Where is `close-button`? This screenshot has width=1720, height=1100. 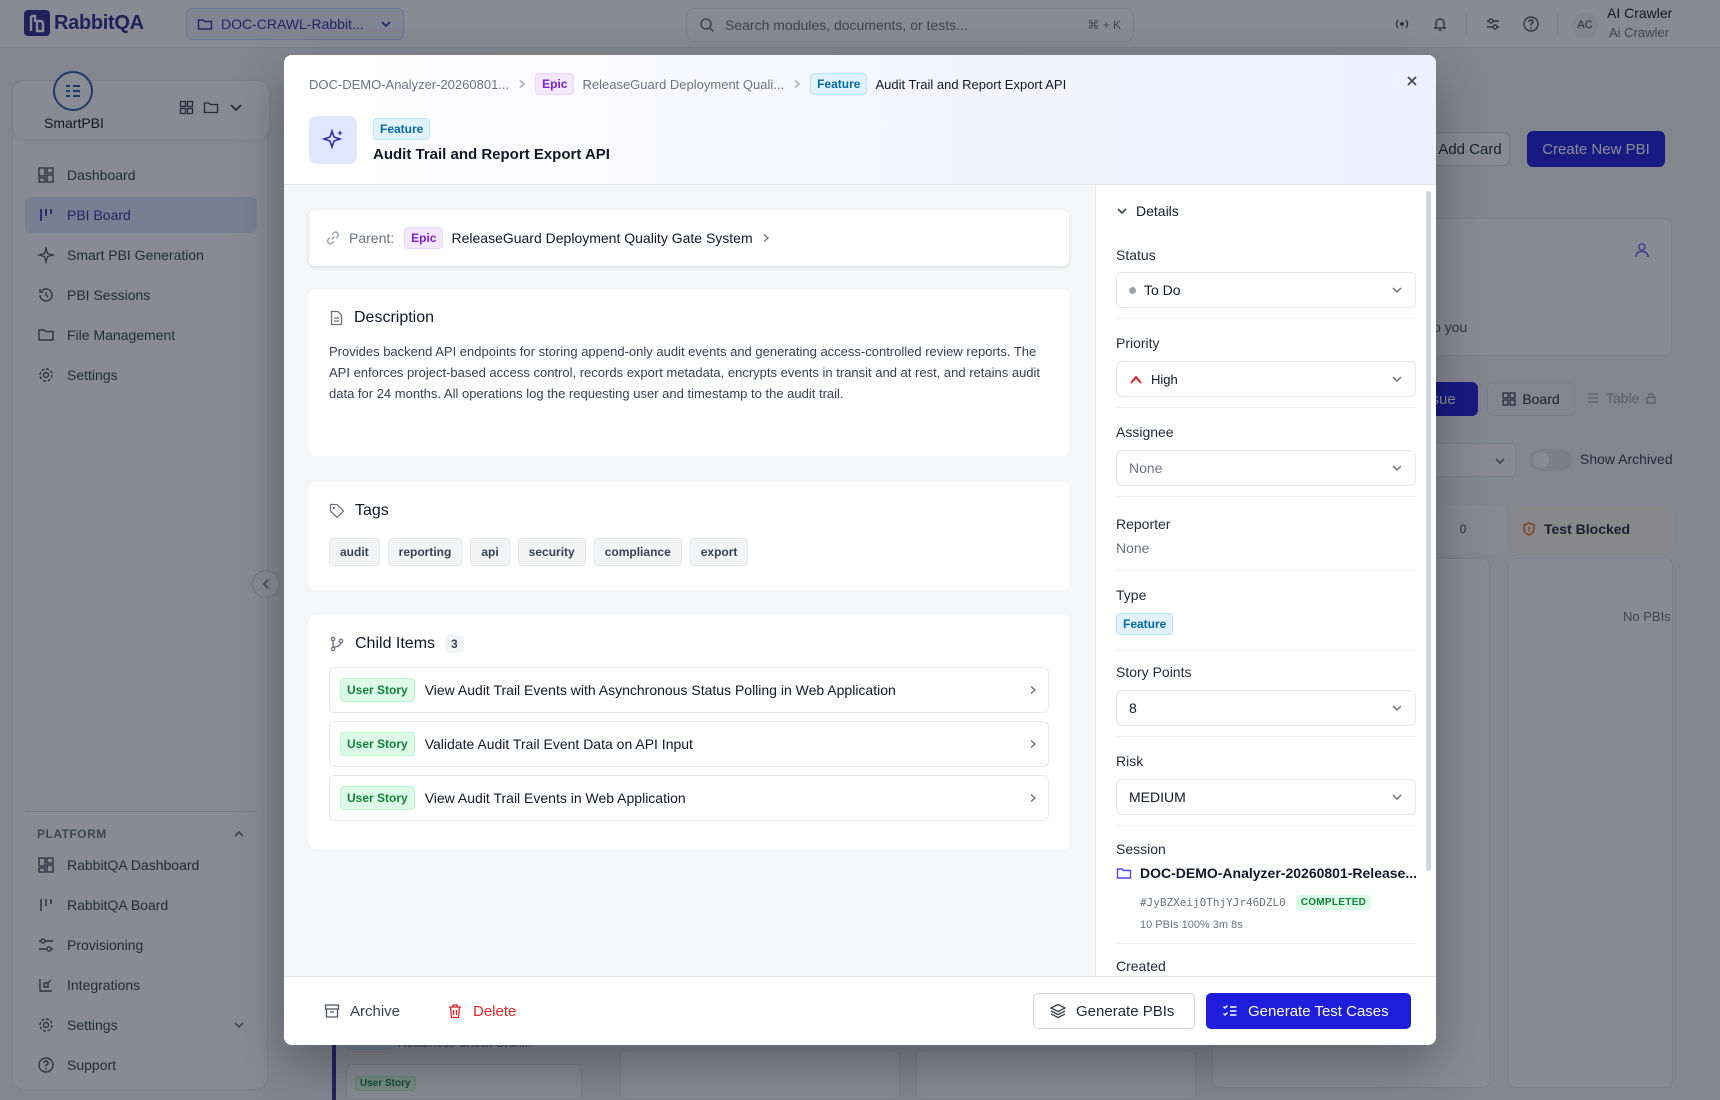 close-button is located at coordinates (1412, 81).